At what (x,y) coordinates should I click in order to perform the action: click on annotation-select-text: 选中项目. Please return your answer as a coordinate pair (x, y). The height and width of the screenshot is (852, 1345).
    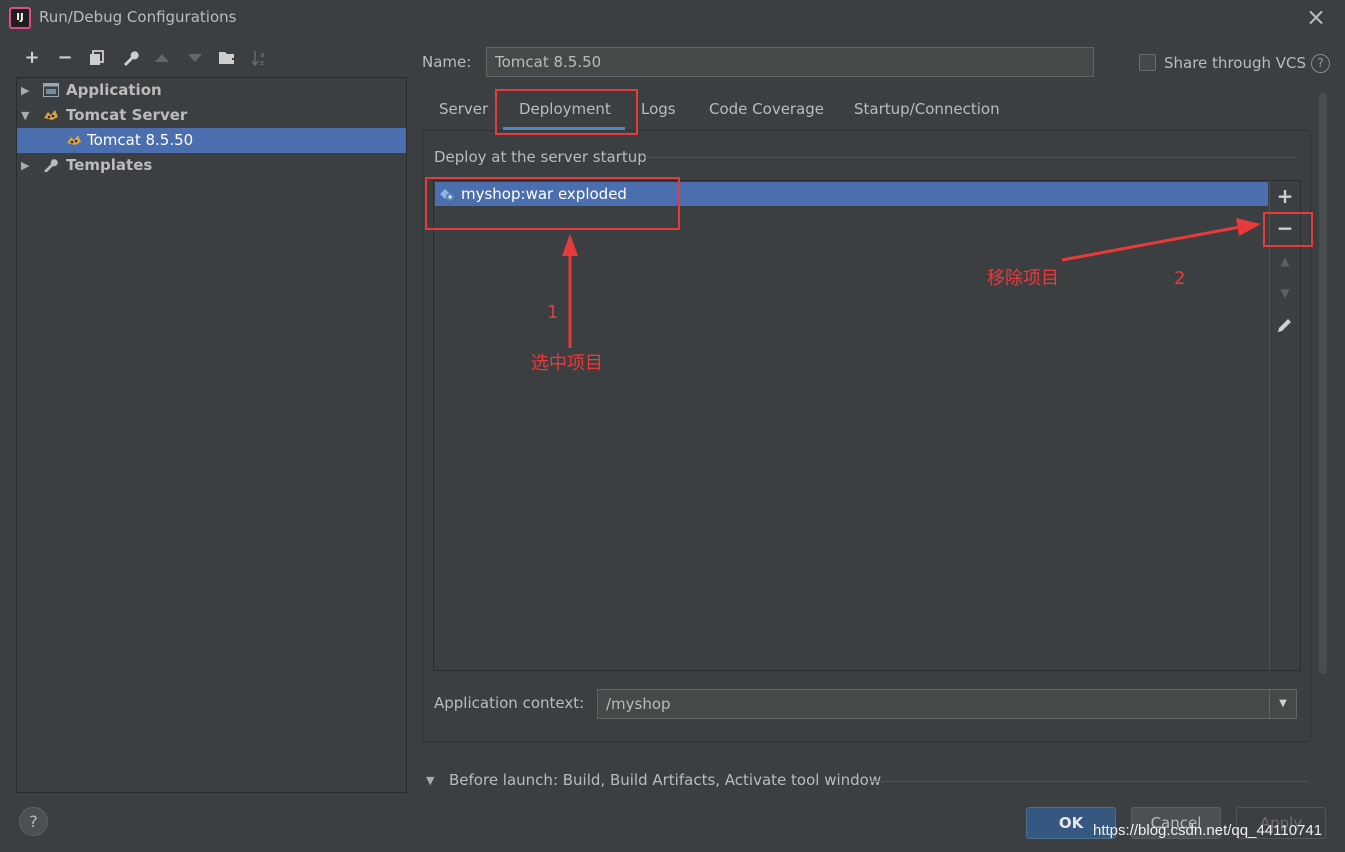
    Looking at the image, I should click on (567, 363).